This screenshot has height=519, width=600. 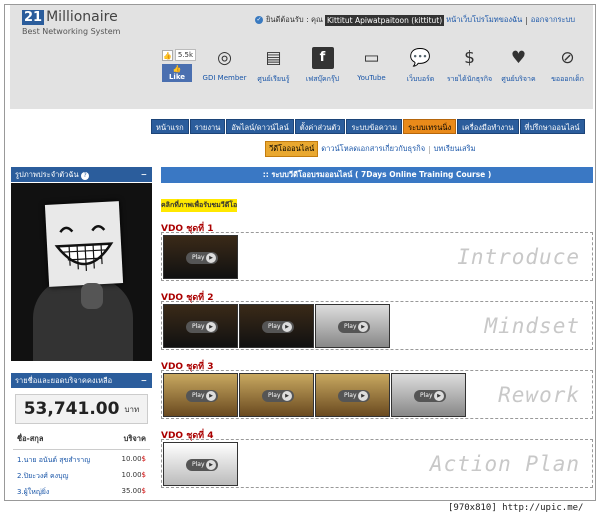 What do you see at coordinates (469, 79) in the screenshot?
I see `toolbar-label: รายได้นักธุรกิจ` at bounding box center [469, 79].